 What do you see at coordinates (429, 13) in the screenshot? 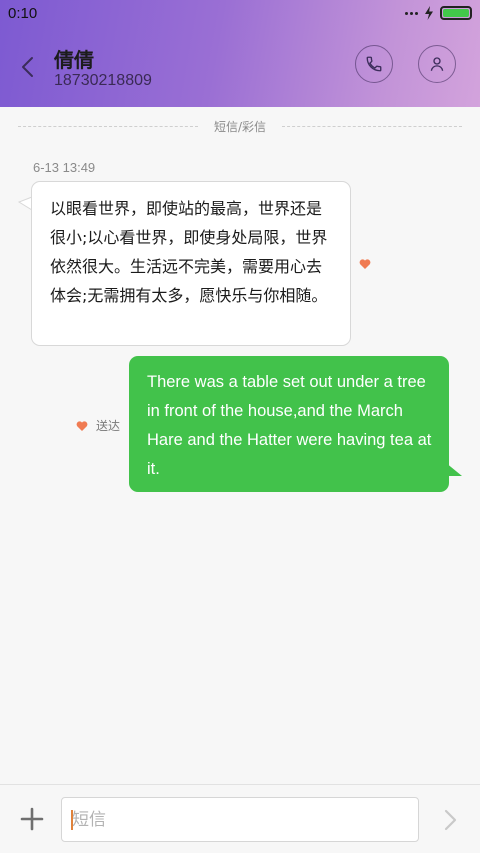
I see `charging-icon` at bounding box center [429, 13].